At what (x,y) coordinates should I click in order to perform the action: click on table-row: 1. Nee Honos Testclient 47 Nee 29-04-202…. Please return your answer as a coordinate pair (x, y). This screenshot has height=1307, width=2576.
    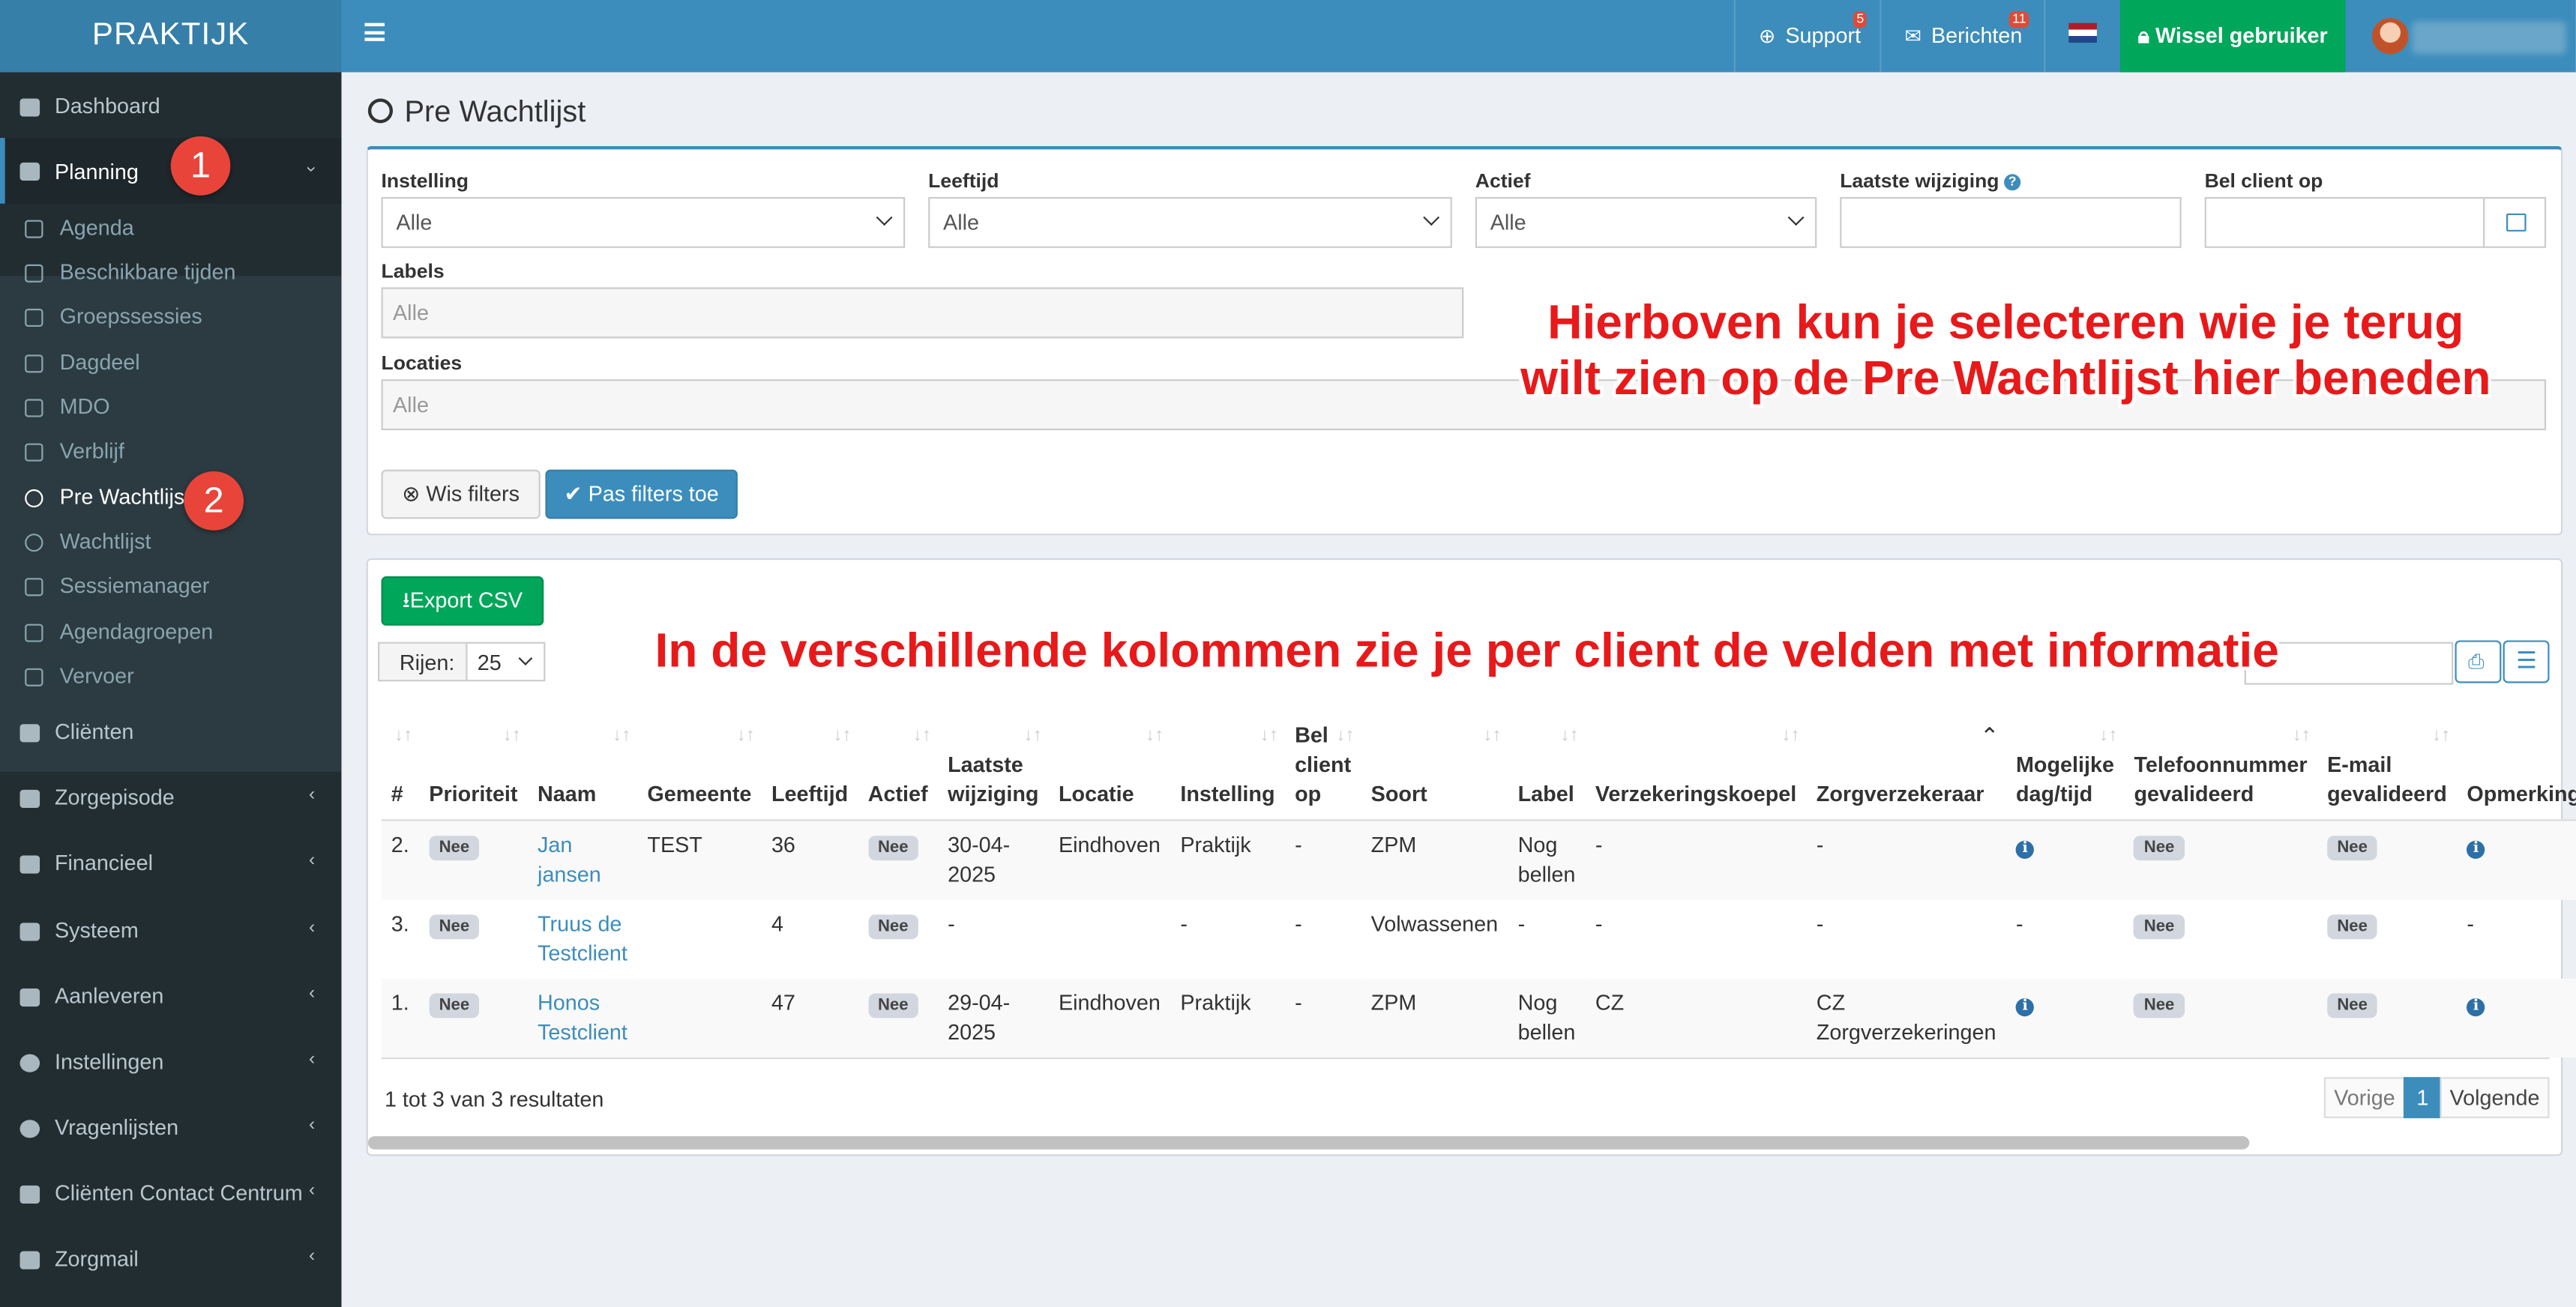
    Looking at the image, I should click on (1478, 1018).